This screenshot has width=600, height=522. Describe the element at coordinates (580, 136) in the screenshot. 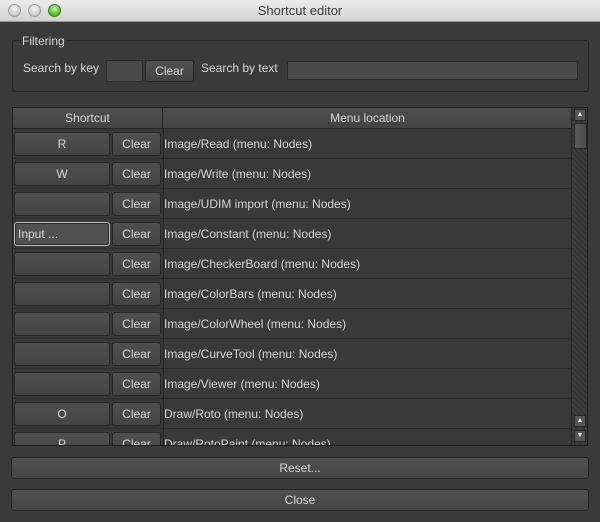

I see `scrollbar-thumb` at that location.